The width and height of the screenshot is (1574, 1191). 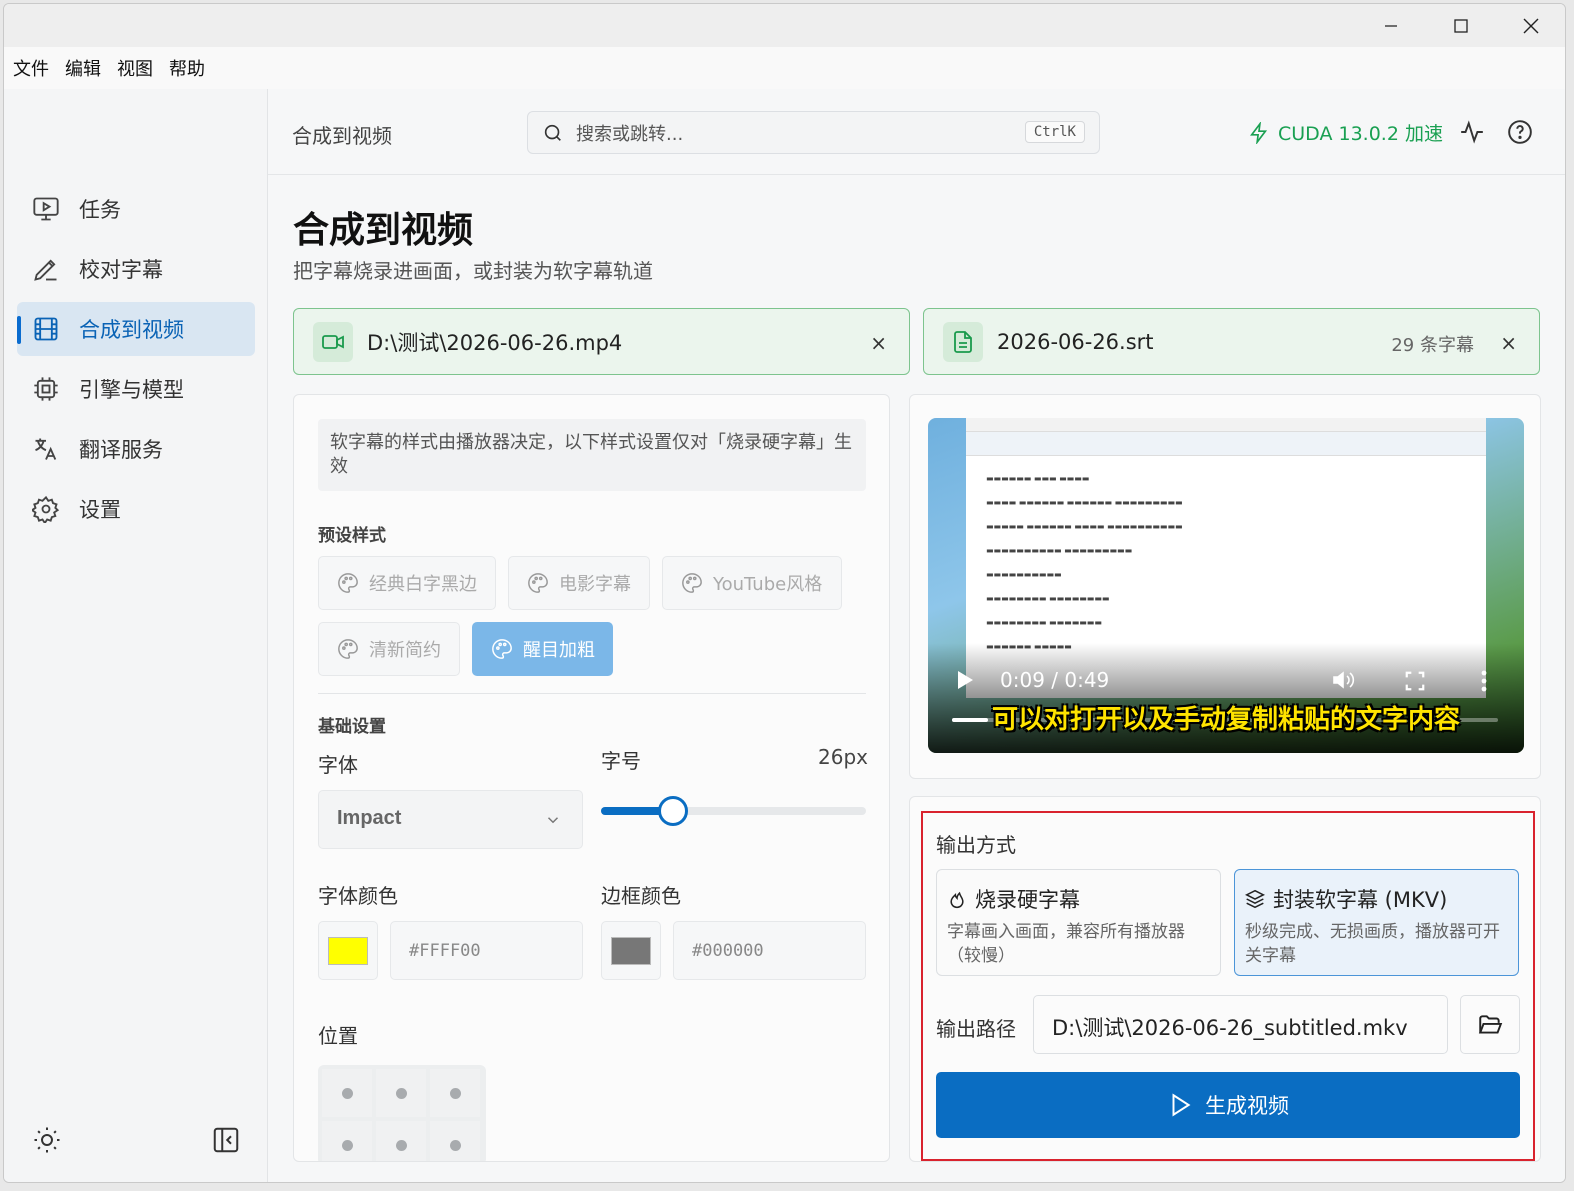 What do you see at coordinates (136, 209) in the screenshot?
I see `sidebar-item-tasks: 任务` at bounding box center [136, 209].